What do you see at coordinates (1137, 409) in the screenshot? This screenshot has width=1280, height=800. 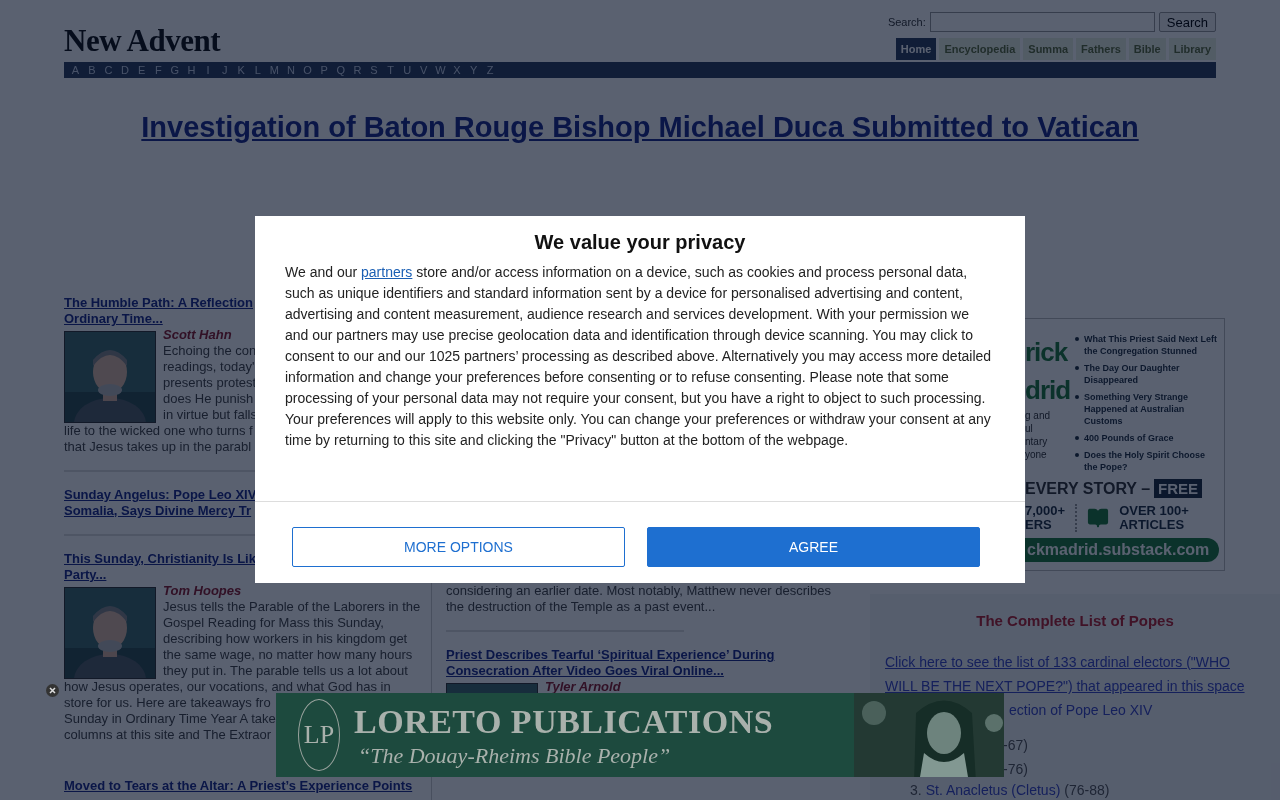 I see `ad-story-item: Something Very Strange Happened at Australian Customs` at bounding box center [1137, 409].